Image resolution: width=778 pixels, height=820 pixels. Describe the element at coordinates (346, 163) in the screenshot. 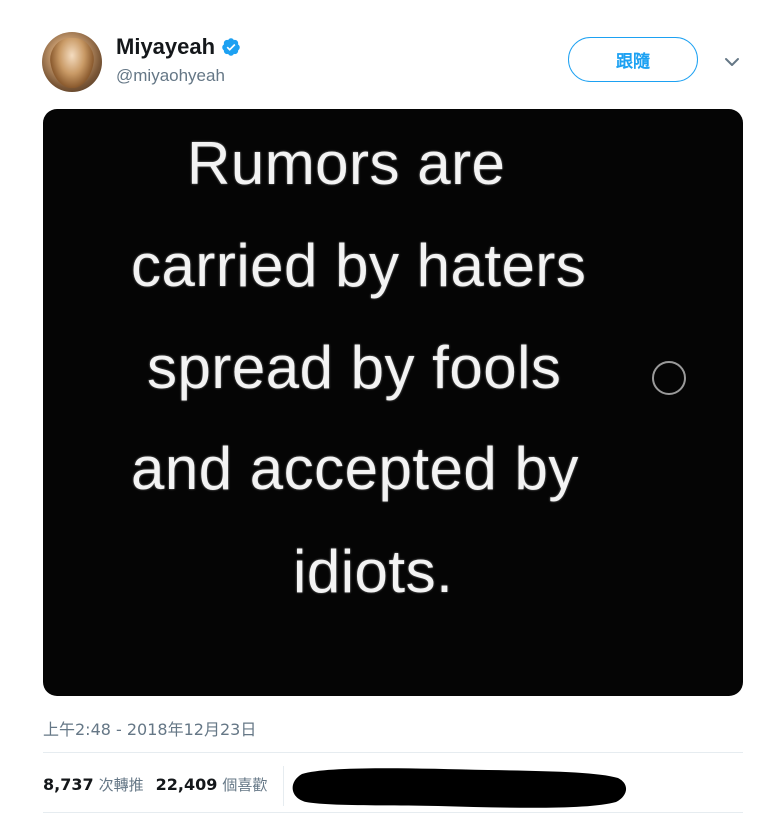

I see `media-text-line-1: Rumors are` at that location.